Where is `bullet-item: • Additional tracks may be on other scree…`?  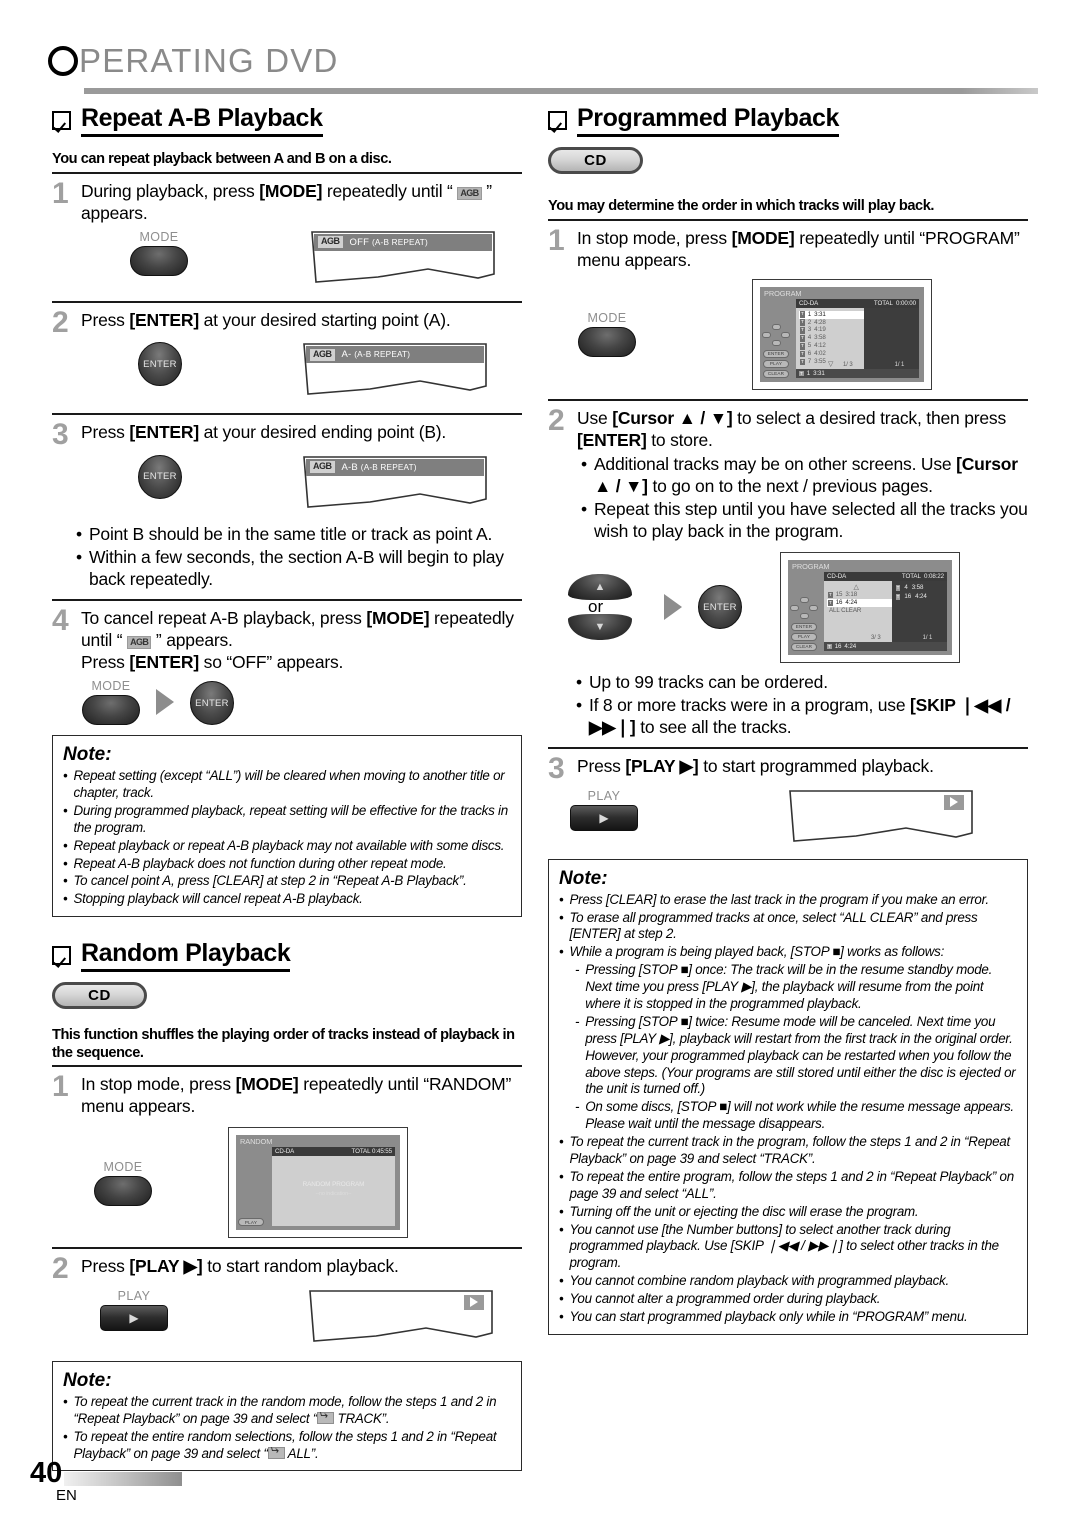
bullet-item: • Additional tracks may be on other scree… is located at coordinates (804, 475).